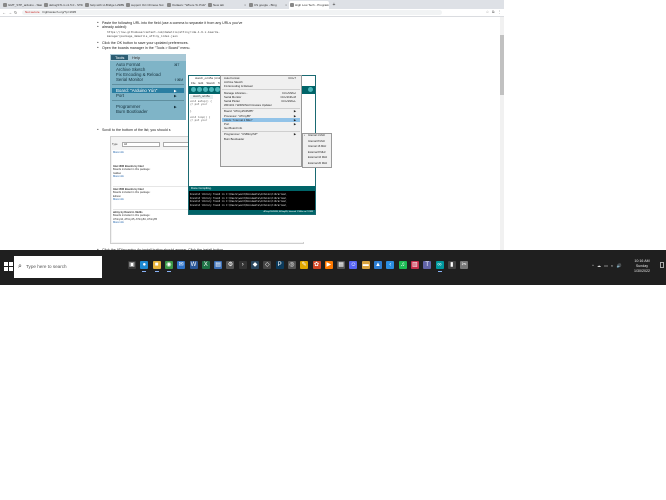 The width and height of the screenshot is (666, 500). Describe the element at coordinates (107, 5) in the screenshot. I see `tab-title: help with H-Bridge L298N` at that location.